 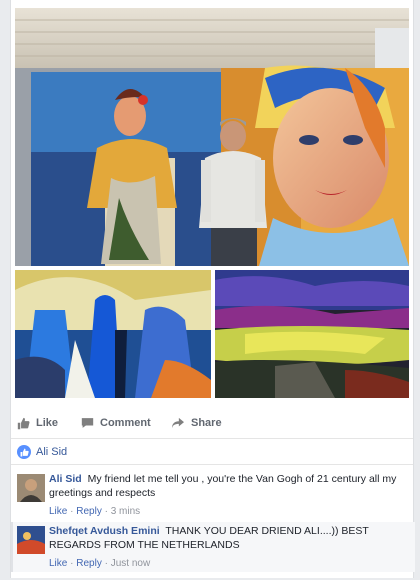 I want to click on post-photo-abstract-blue, so click(x=113, y=334).